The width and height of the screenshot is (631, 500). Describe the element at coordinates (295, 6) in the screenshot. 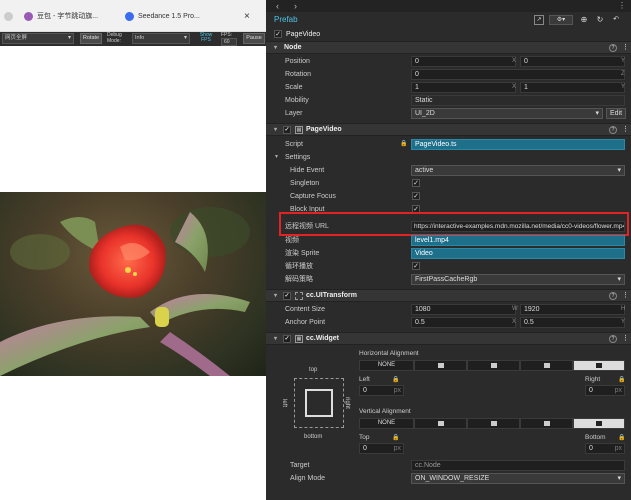

I see `forward-arrow-icon: ›` at that location.